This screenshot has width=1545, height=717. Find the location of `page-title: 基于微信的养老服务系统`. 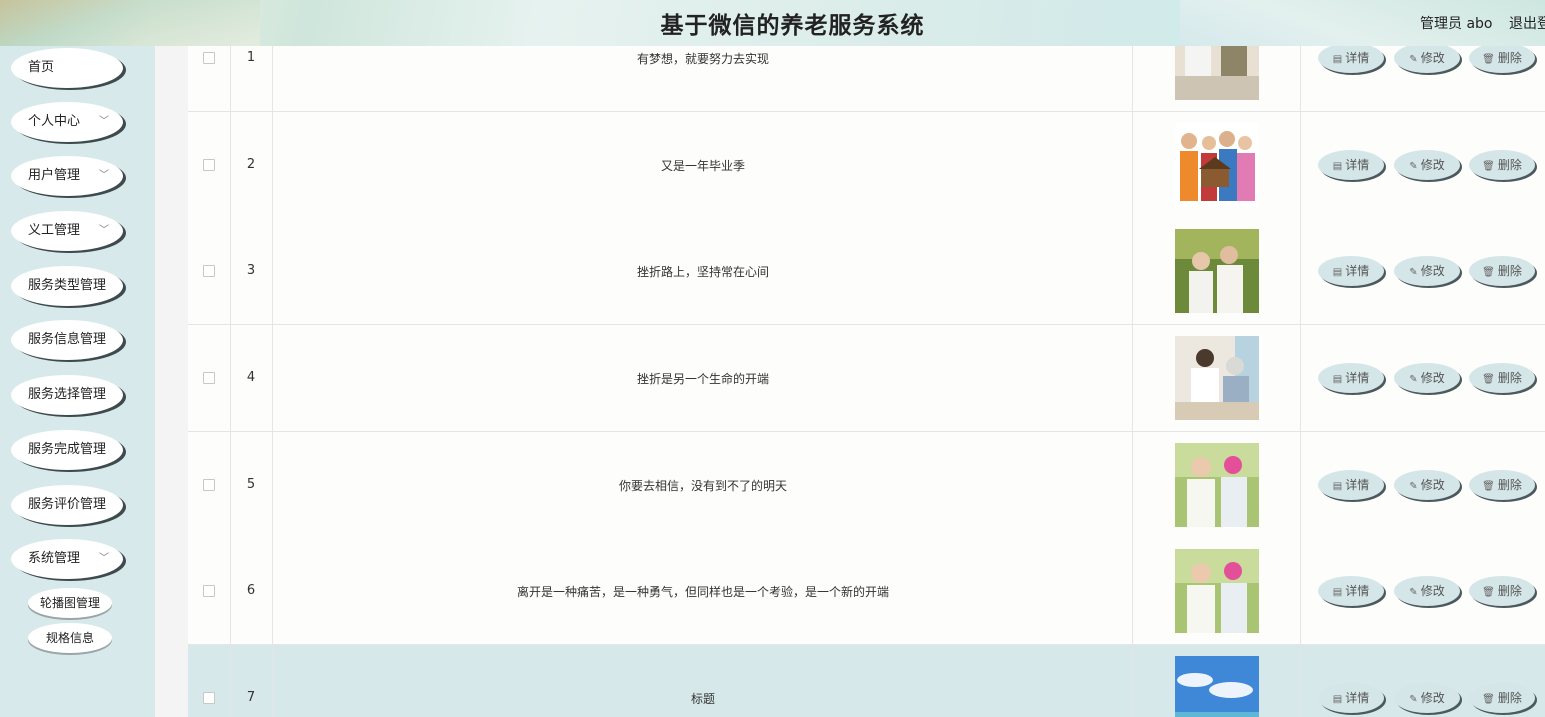

page-title: 基于微信的养老服务系统 is located at coordinates (792, 26).